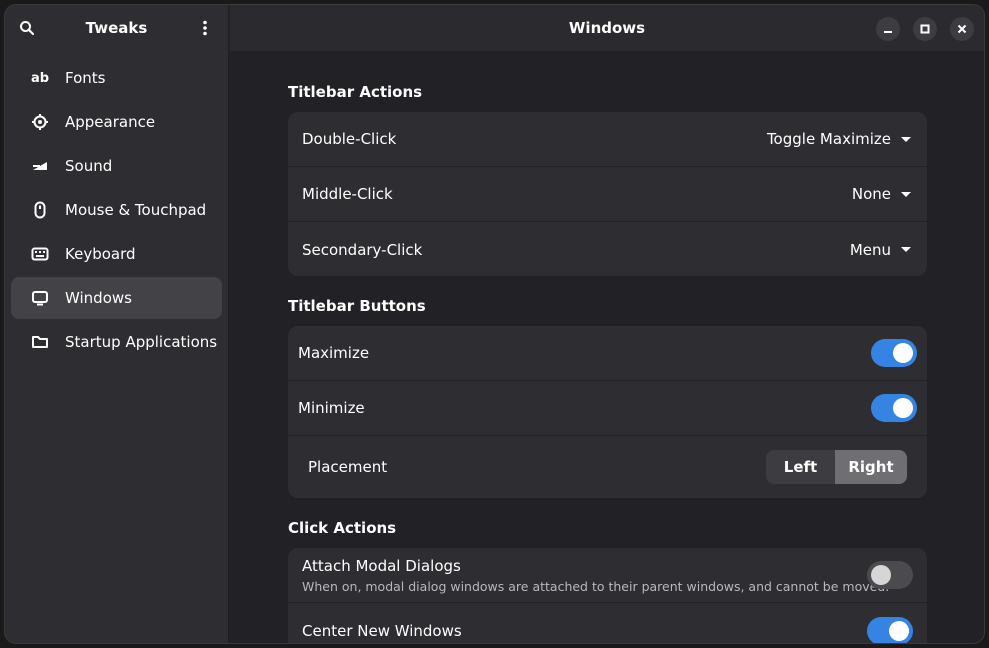 This screenshot has height=648, width=989. Describe the element at coordinates (828, 139) in the screenshot. I see `double-click-value: Toggle Maximize` at that location.